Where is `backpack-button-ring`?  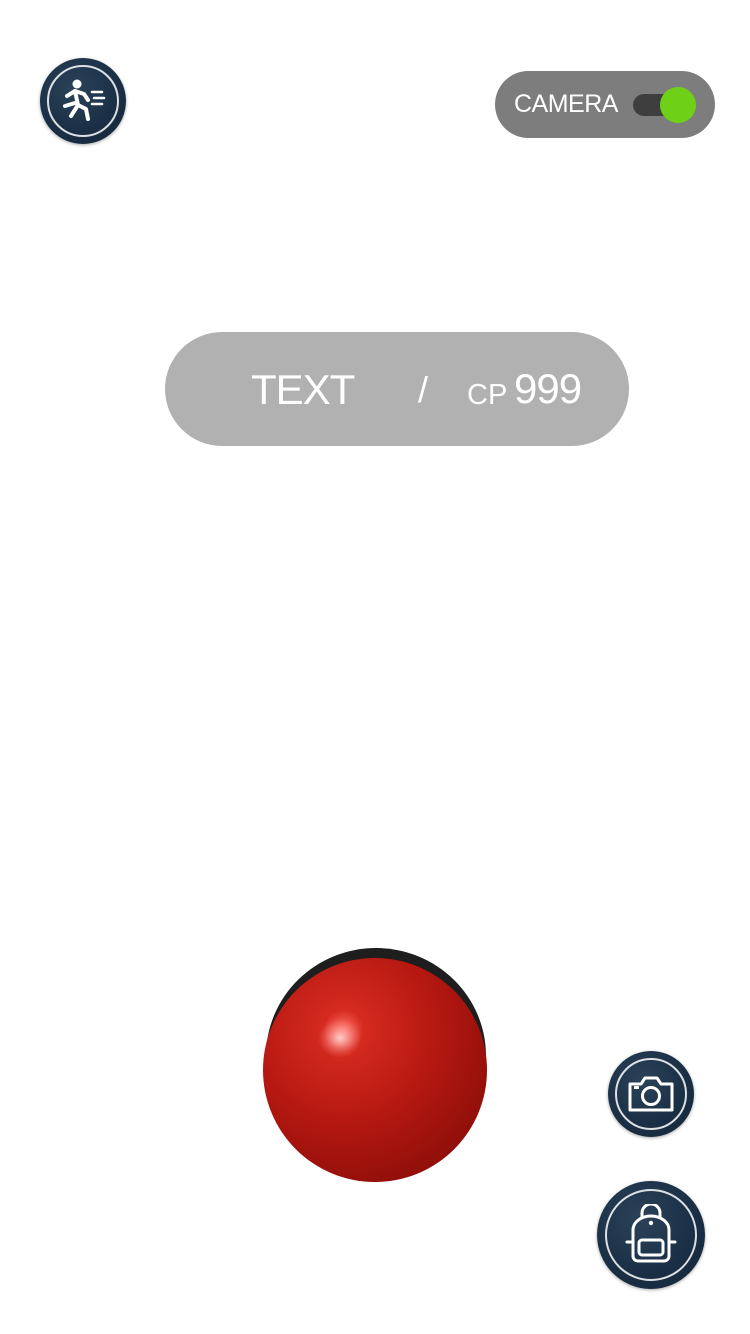 backpack-button-ring is located at coordinates (651, 1235).